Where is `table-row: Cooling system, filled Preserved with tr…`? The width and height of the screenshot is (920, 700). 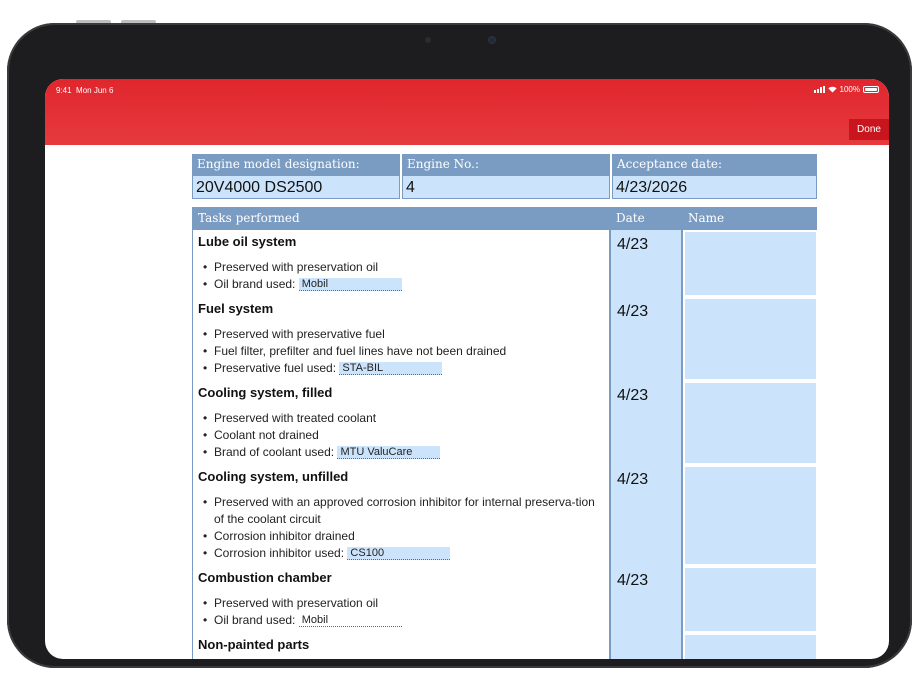 table-row: Cooling system, filled Preserved with tr… is located at coordinates (505, 422).